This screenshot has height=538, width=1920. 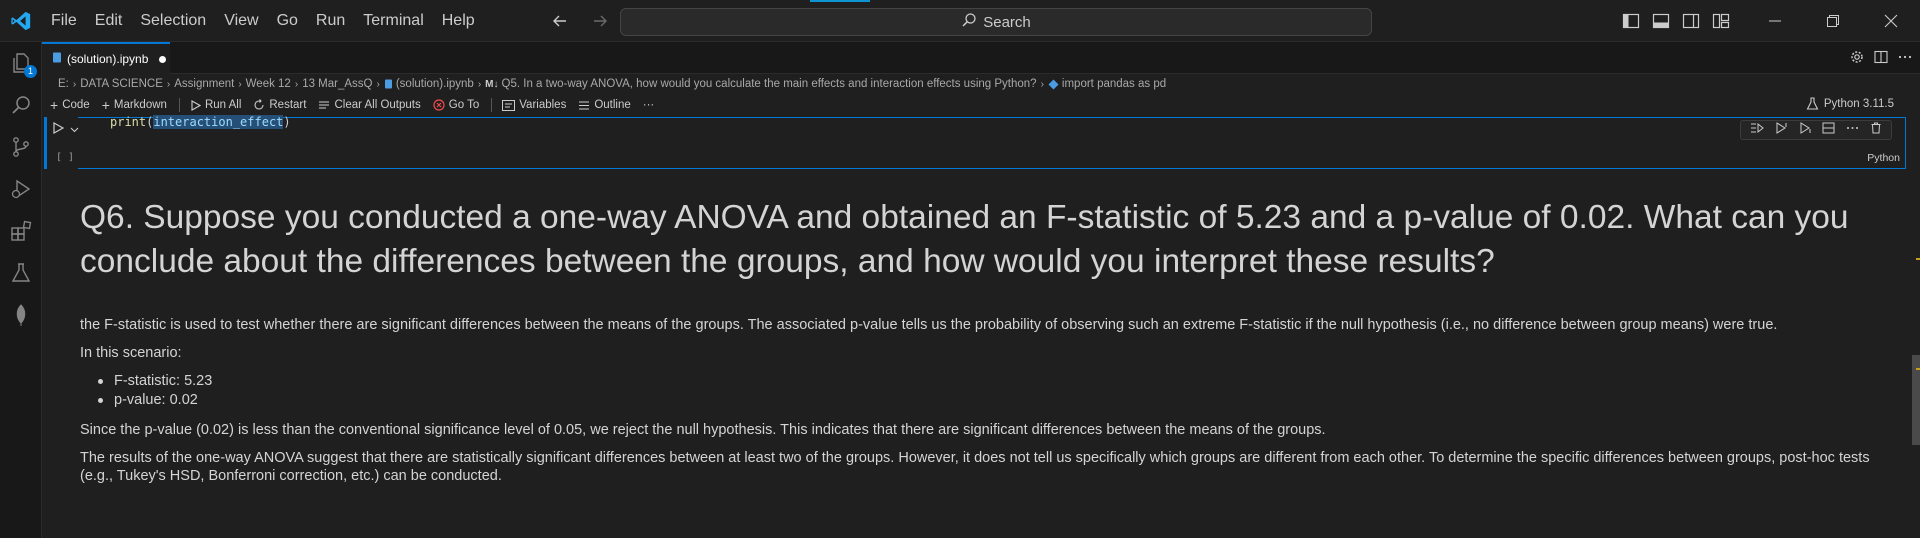 I want to click on breadcrumb-file: (solution).ipynb, so click(x=429, y=84).